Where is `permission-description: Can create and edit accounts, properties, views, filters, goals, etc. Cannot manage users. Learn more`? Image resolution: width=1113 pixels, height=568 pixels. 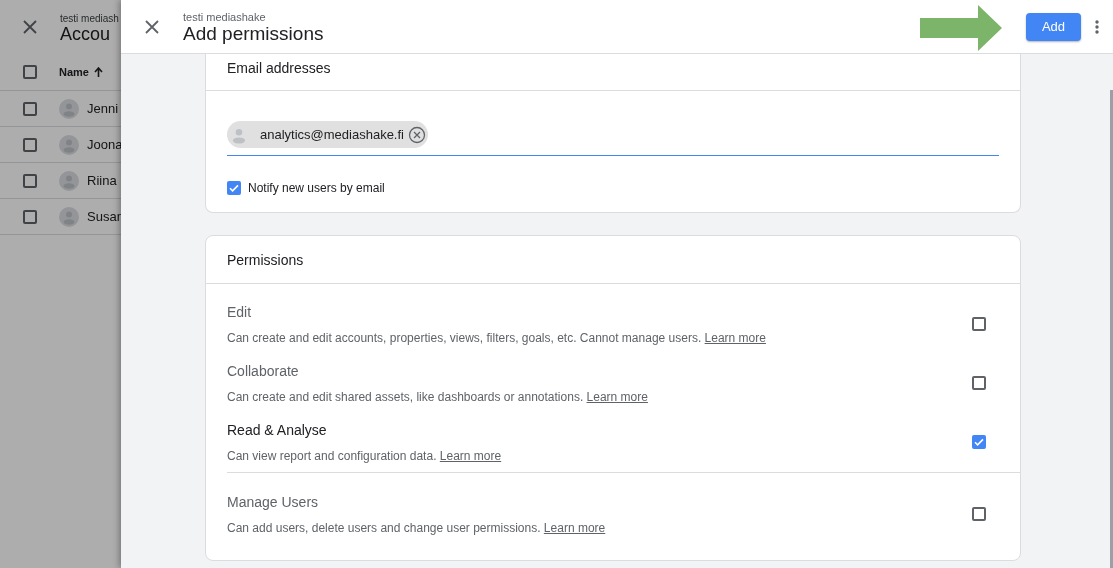
permission-description: Can create and edit accounts, properties, views, filters, goals, etc. Cannot manage users. Learn more is located at coordinates (497, 337).